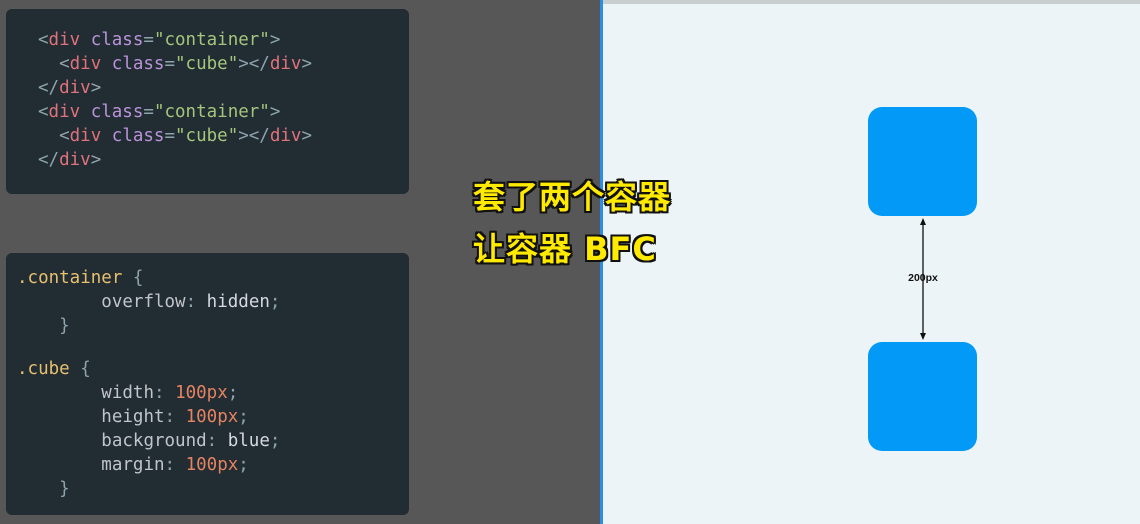  I want to click on code-line: height: 100px;, so click(175, 417).